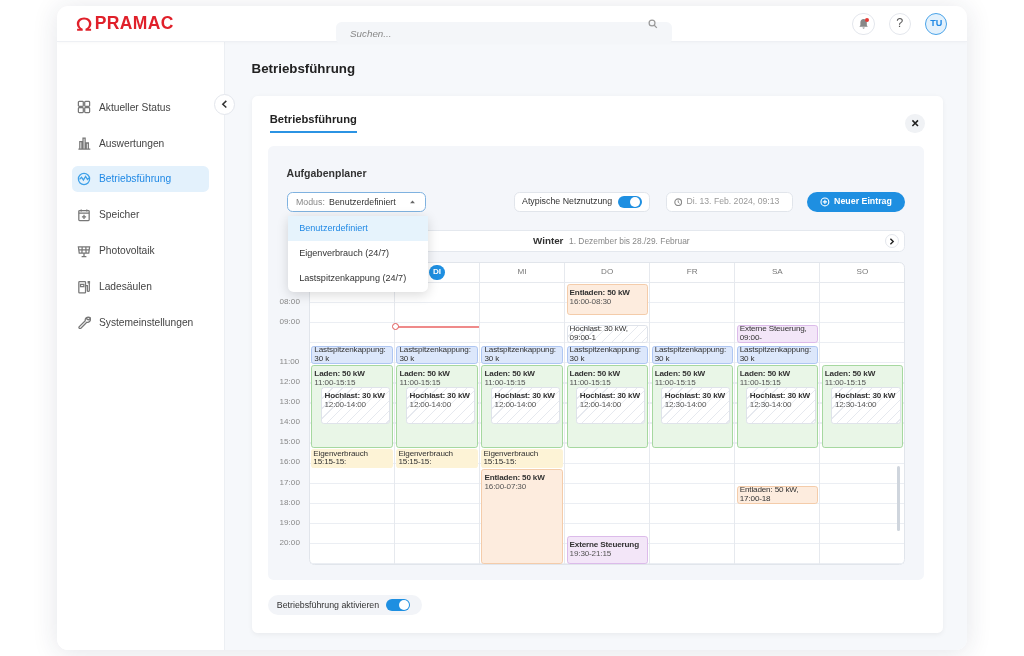 The height and width of the screenshot is (656, 1024). Describe the element at coordinates (83, 143) in the screenshot. I see `bar-chart-icon` at that location.